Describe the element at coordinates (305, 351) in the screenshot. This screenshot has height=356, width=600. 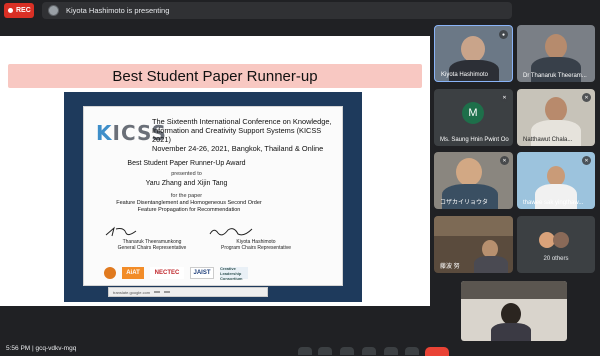
I see `mic-button` at that location.